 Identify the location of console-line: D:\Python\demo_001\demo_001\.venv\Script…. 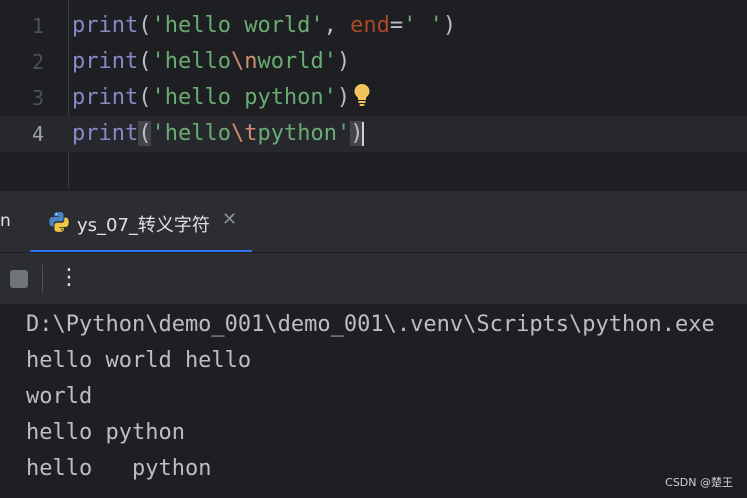
(370, 324).